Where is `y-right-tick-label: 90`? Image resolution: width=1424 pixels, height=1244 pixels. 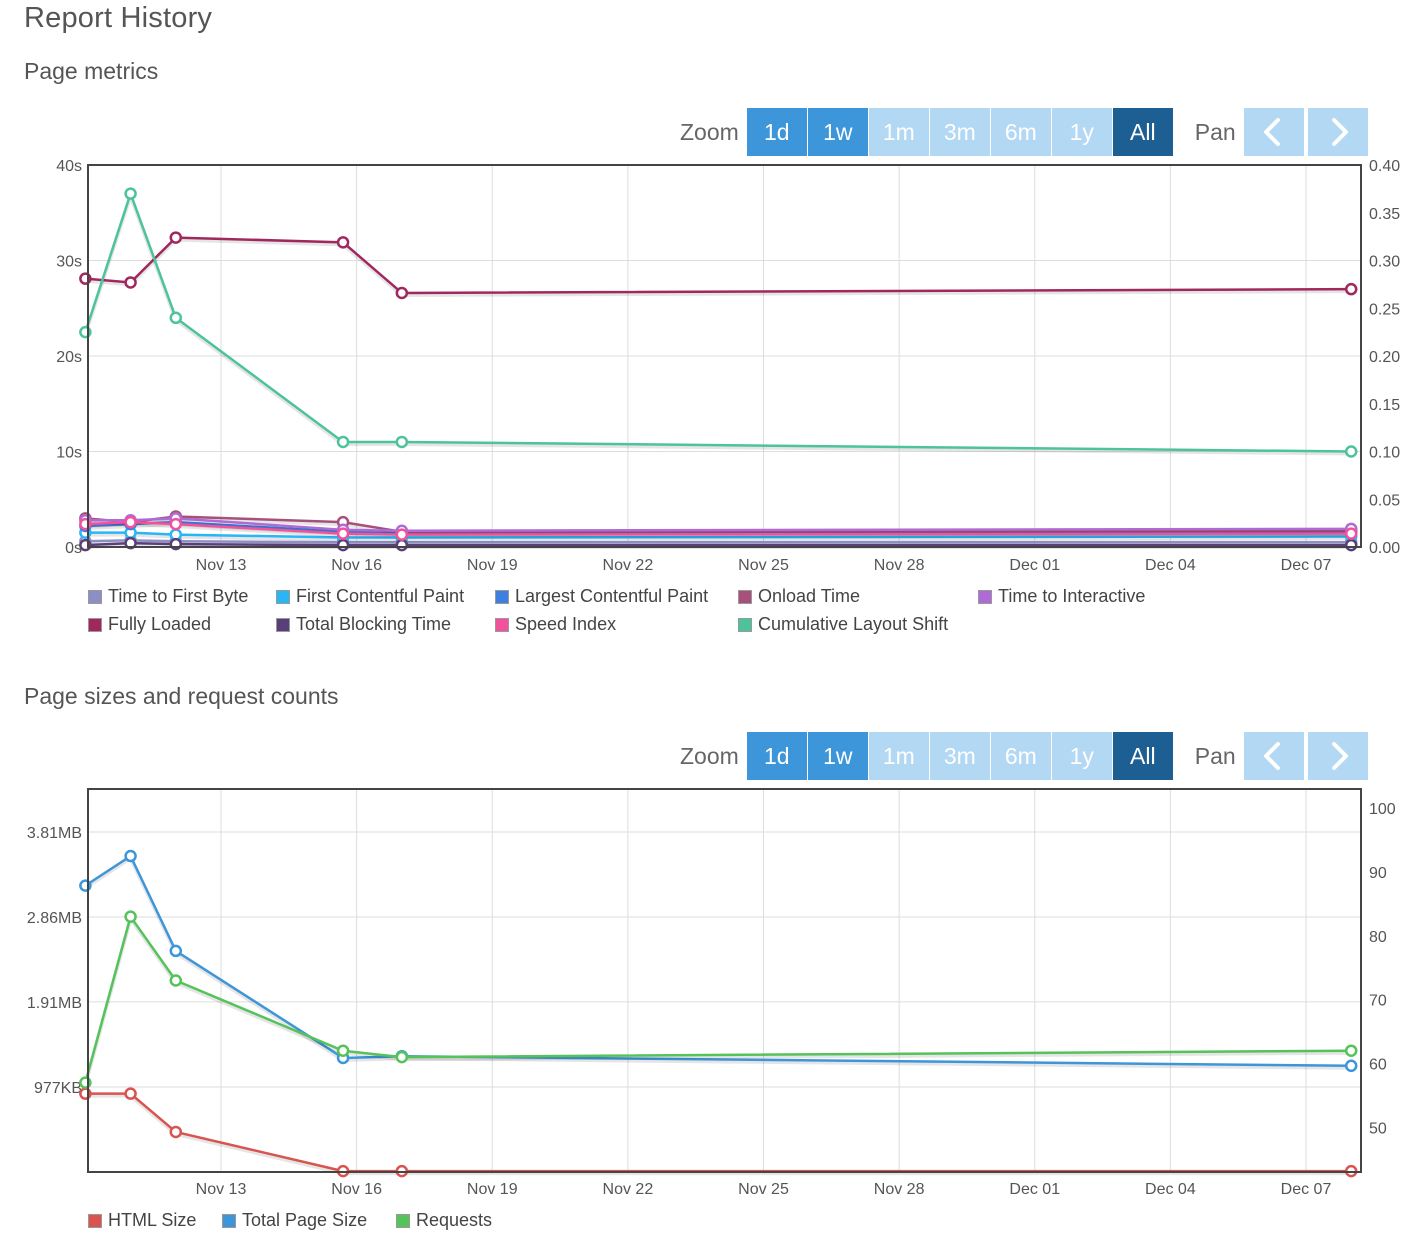
y-right-tick-label: 90 is located at coordinates (1378, 873).